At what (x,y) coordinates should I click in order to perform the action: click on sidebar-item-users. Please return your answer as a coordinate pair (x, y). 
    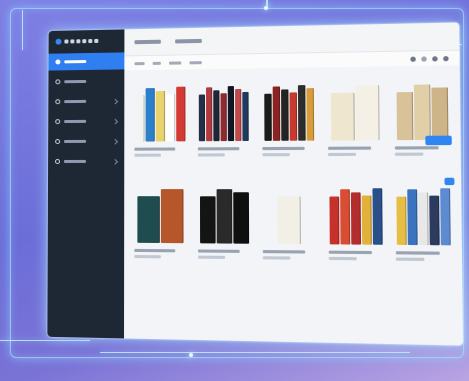
    Looking at the image, I should click on (86, 141).